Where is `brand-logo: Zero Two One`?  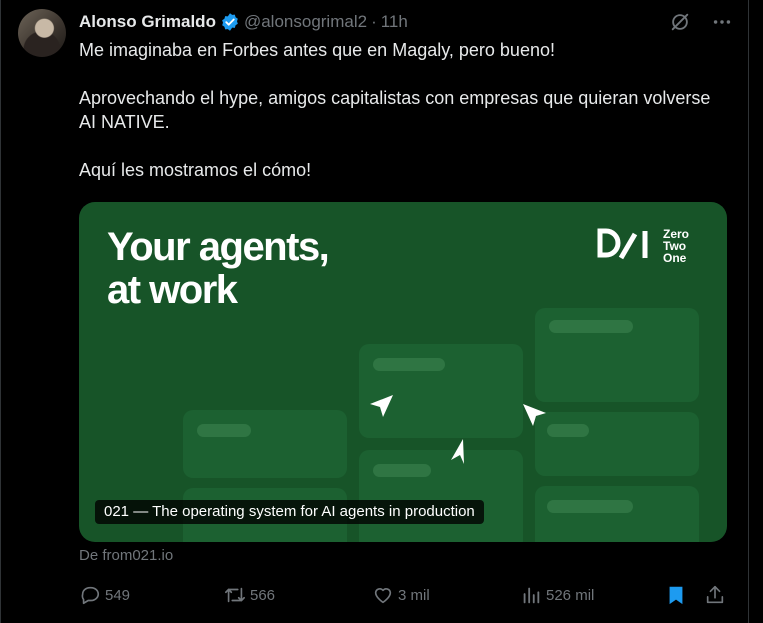
brand-logo: Zero Two One is located at coordinates (643, 246).